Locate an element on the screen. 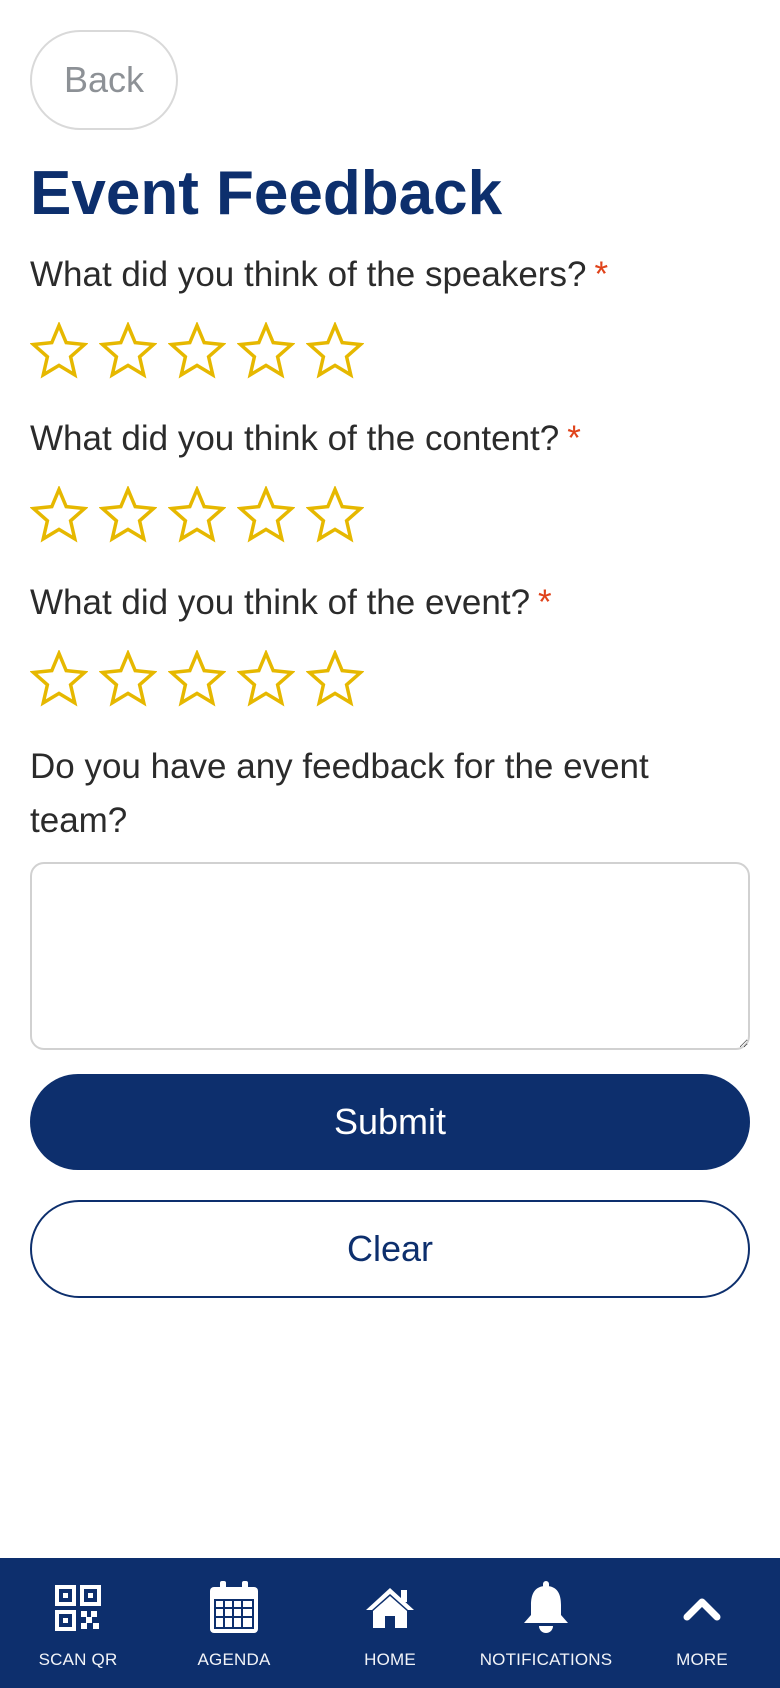 The width and height of the screenshot is (780, 1688). clear-button: Clear is located at coordinates (390, 1249).